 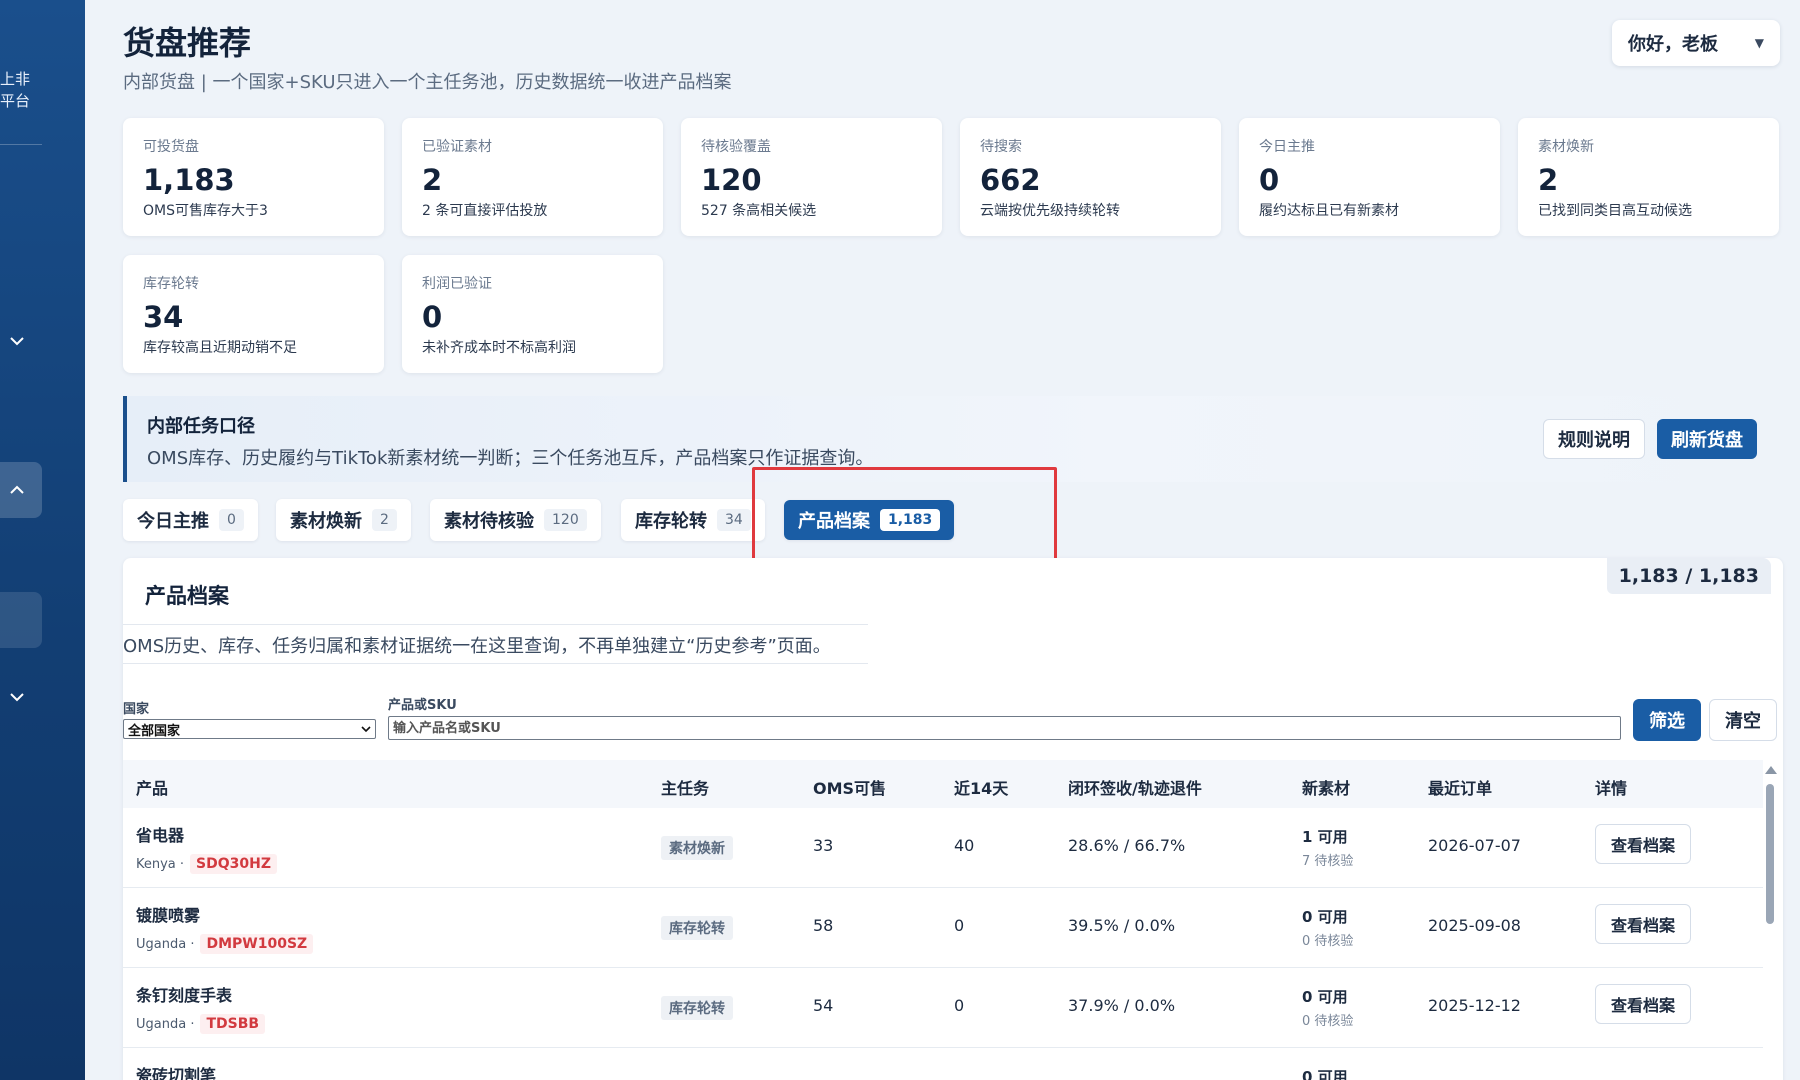 I want to click on highlight-annotation, so click(x=904, y=517).